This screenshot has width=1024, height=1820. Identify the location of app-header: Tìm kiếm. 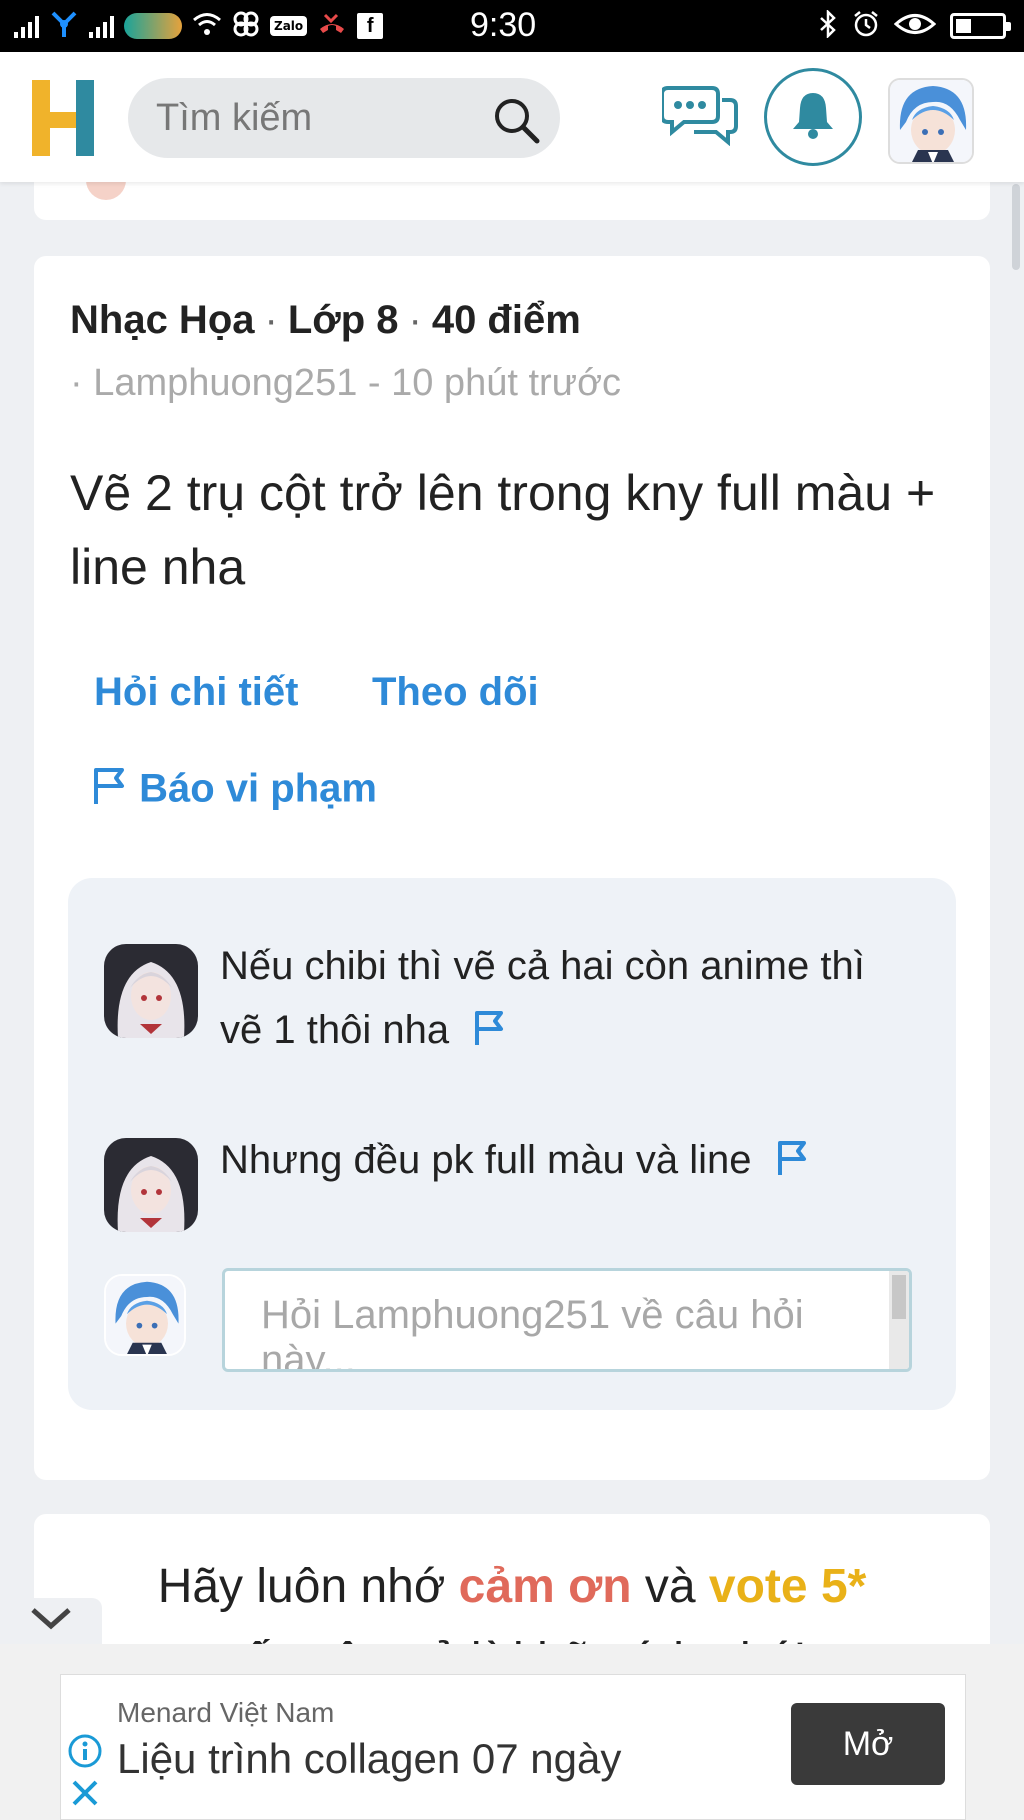
(512, 117).